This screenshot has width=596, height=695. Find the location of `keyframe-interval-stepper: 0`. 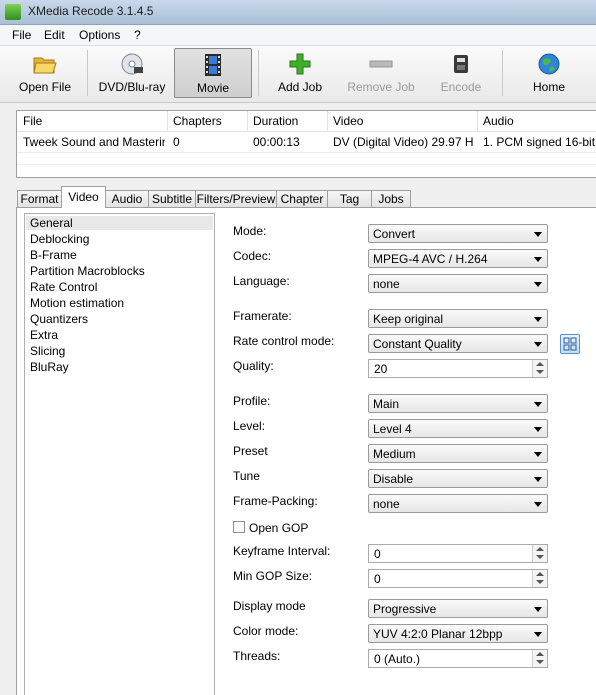

keyframe-interval-stepper: 0 is located at coordinates (458, 553).